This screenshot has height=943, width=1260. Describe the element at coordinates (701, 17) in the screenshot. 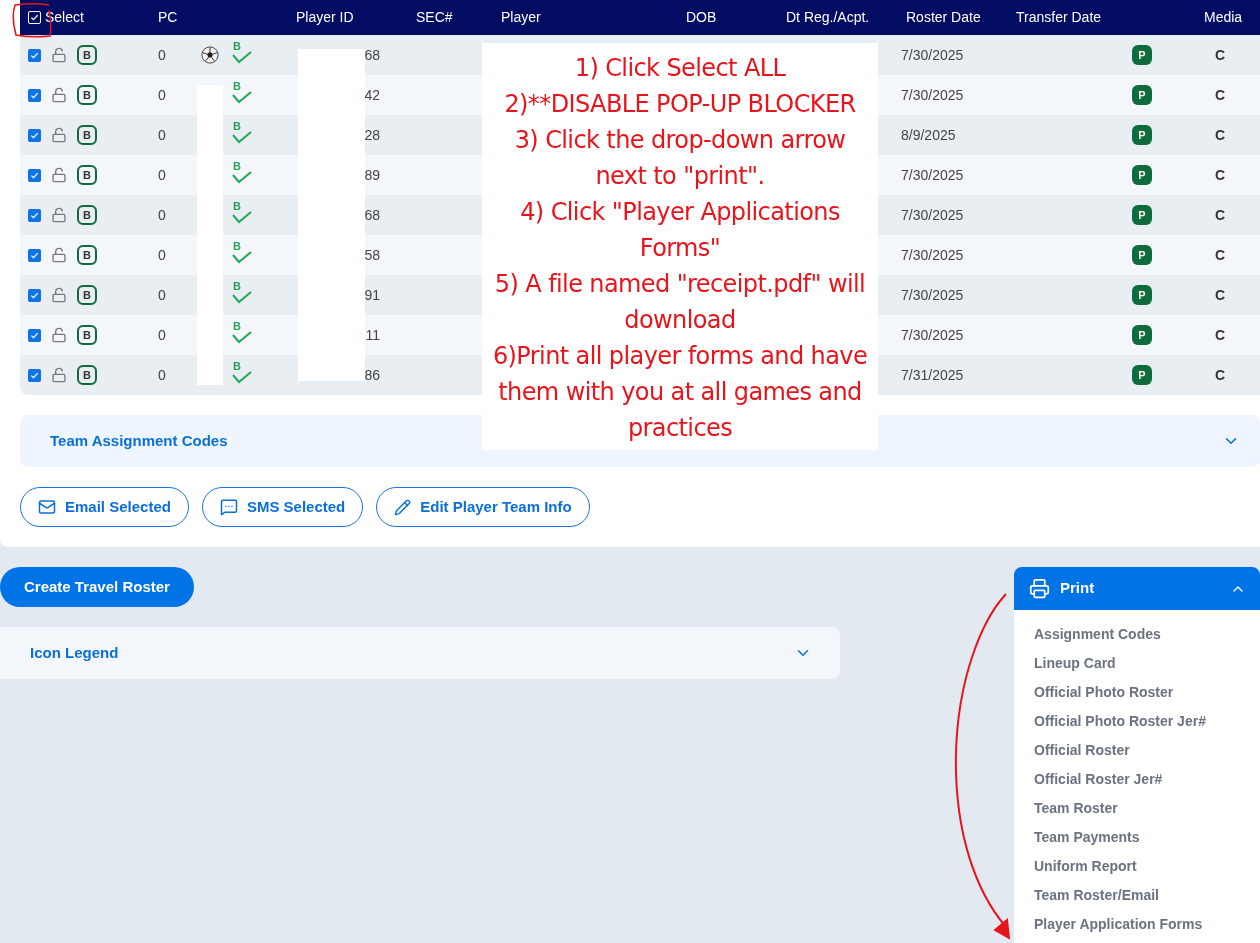

I see `column-header: DOB` at that location.